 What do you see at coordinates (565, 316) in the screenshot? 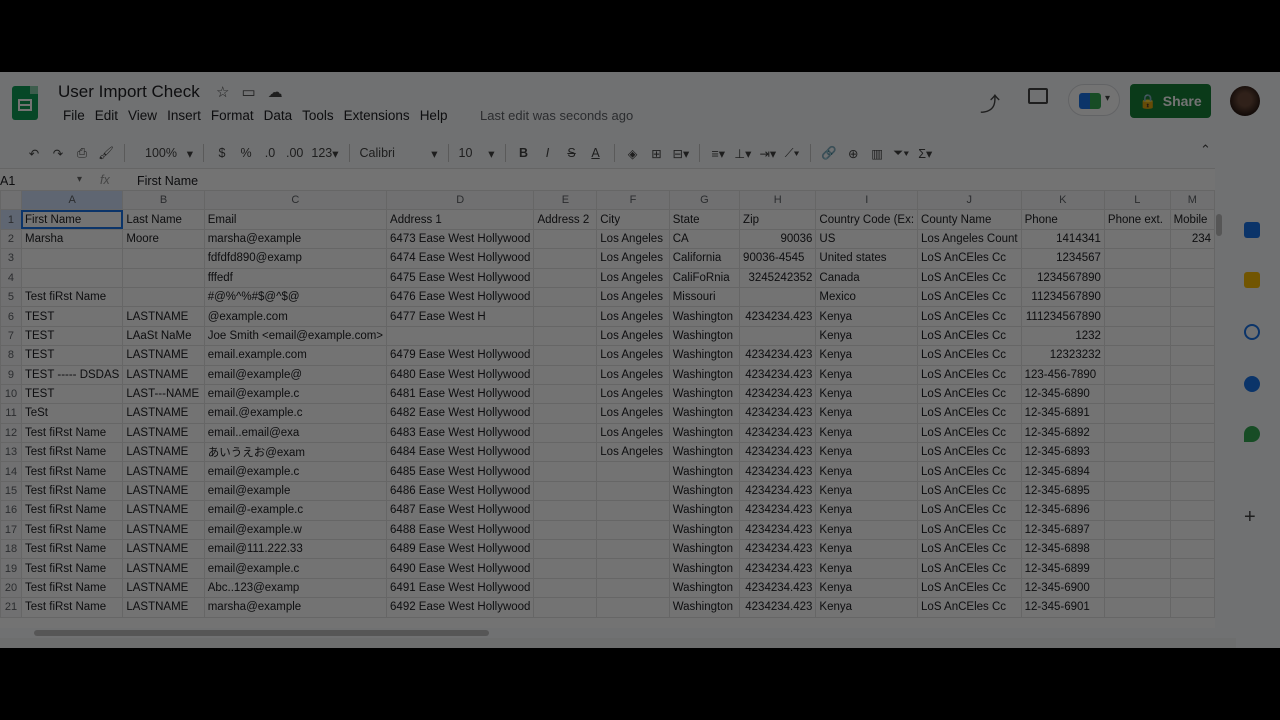
I see `cell-e6` at bounding box center [565, 316].